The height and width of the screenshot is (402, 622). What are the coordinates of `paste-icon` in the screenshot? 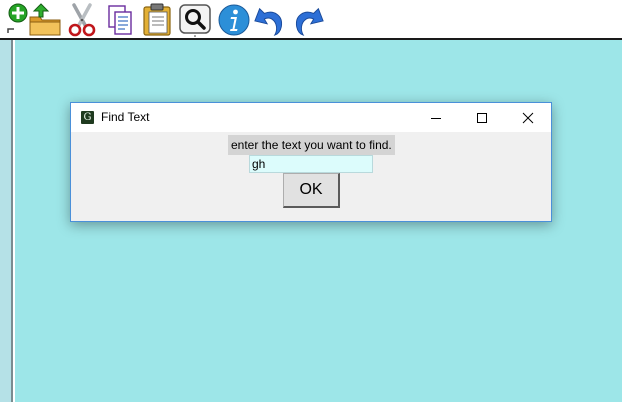 It's located at (157, 19).